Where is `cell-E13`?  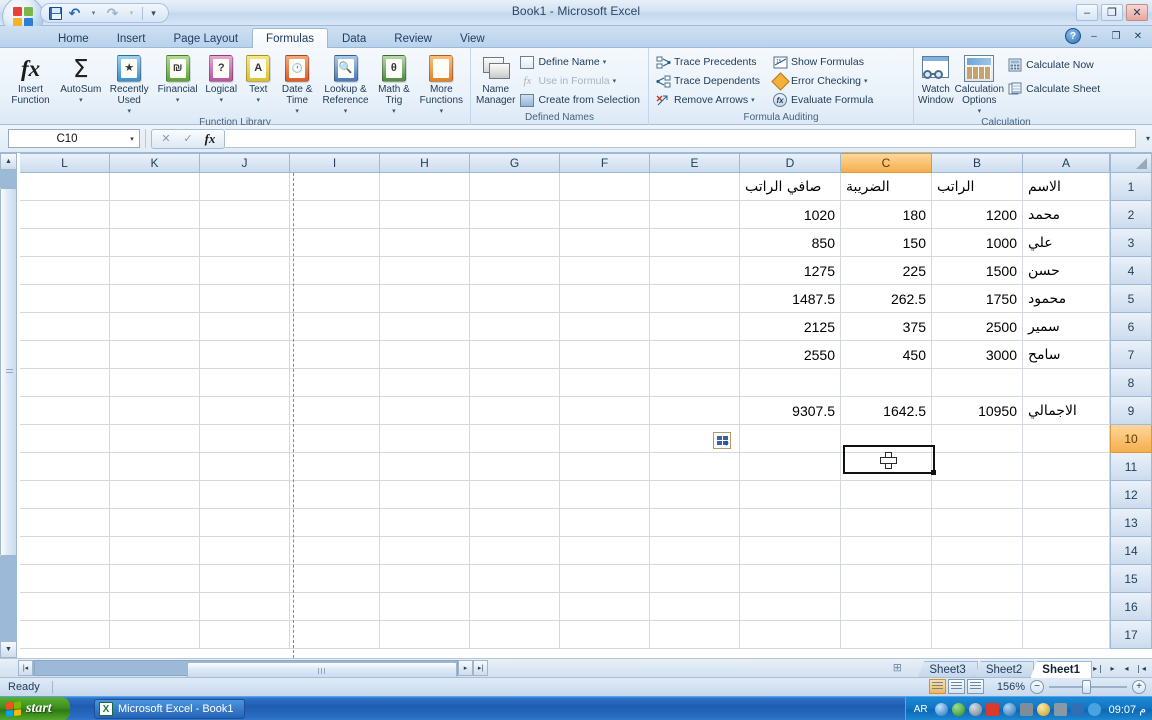
cell-E13 is located at coordinates (695, 523).